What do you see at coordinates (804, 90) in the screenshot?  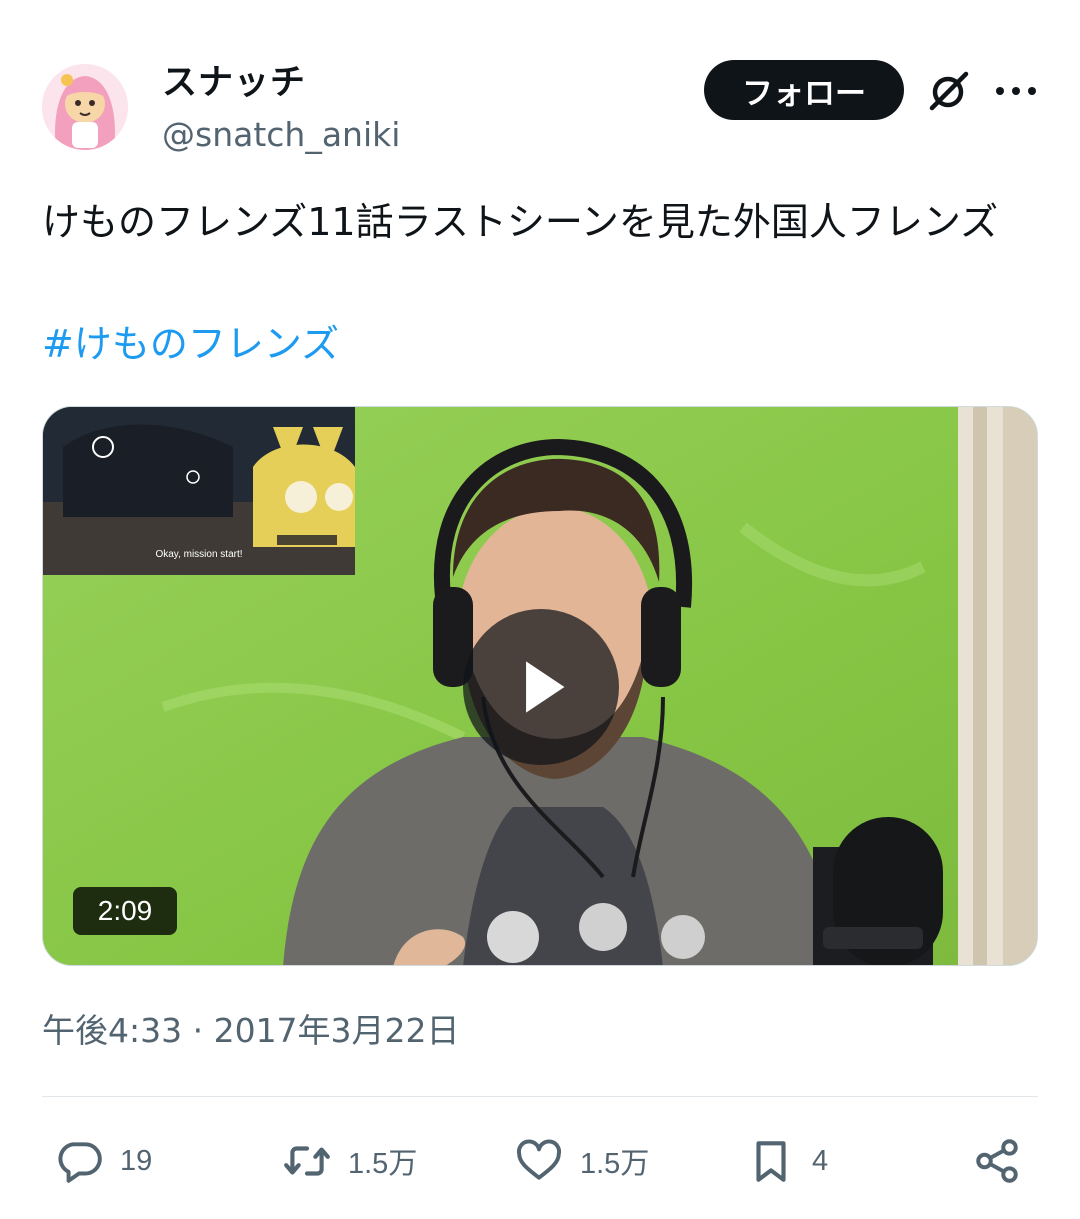 I see `follow-button: フォロー` at bounding box center [804, 90].